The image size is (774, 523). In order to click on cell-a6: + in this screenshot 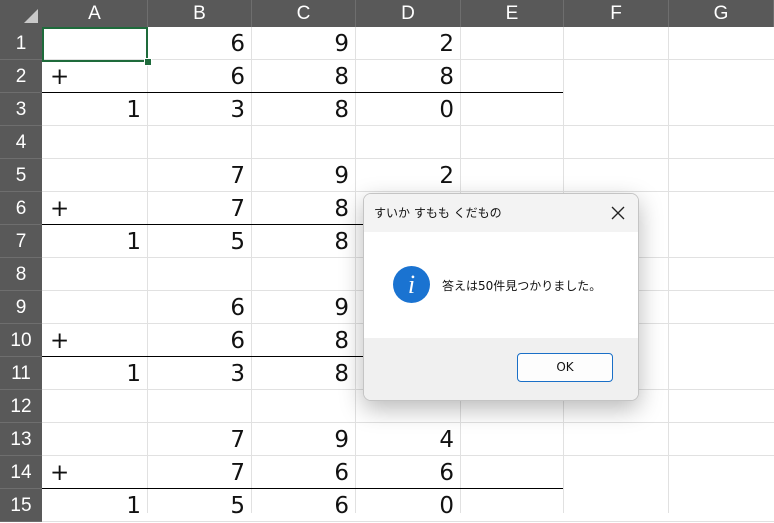, I will do `click(95, 208)`.